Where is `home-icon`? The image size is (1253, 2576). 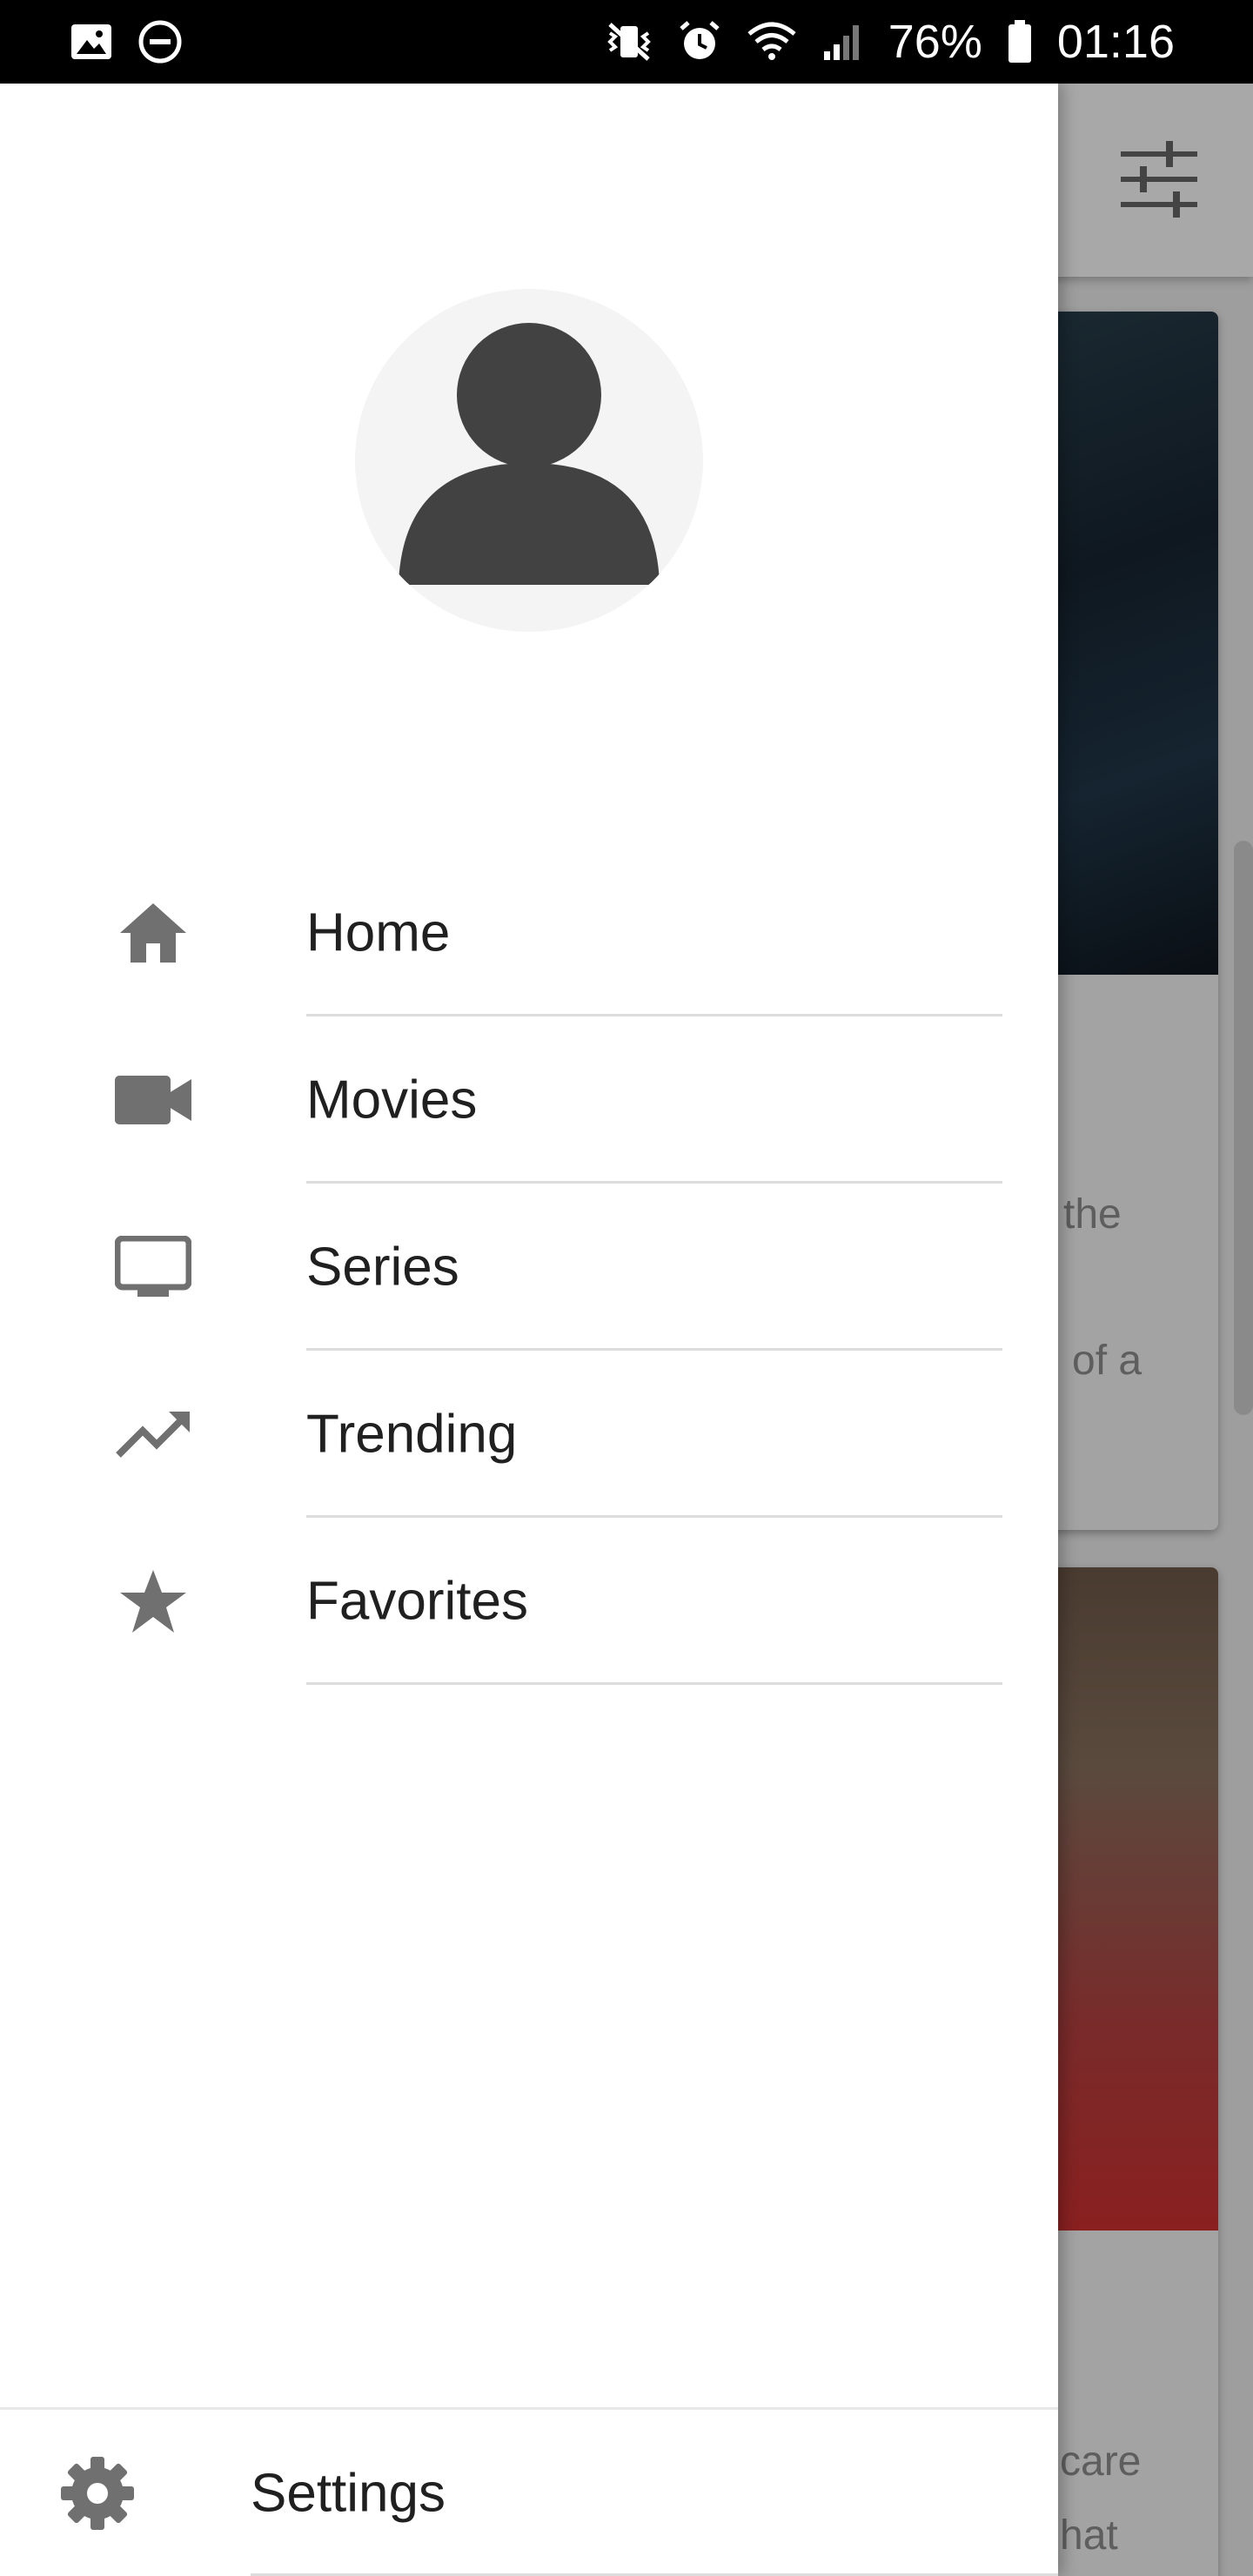
home-icon is located at coordinates (153, 933).